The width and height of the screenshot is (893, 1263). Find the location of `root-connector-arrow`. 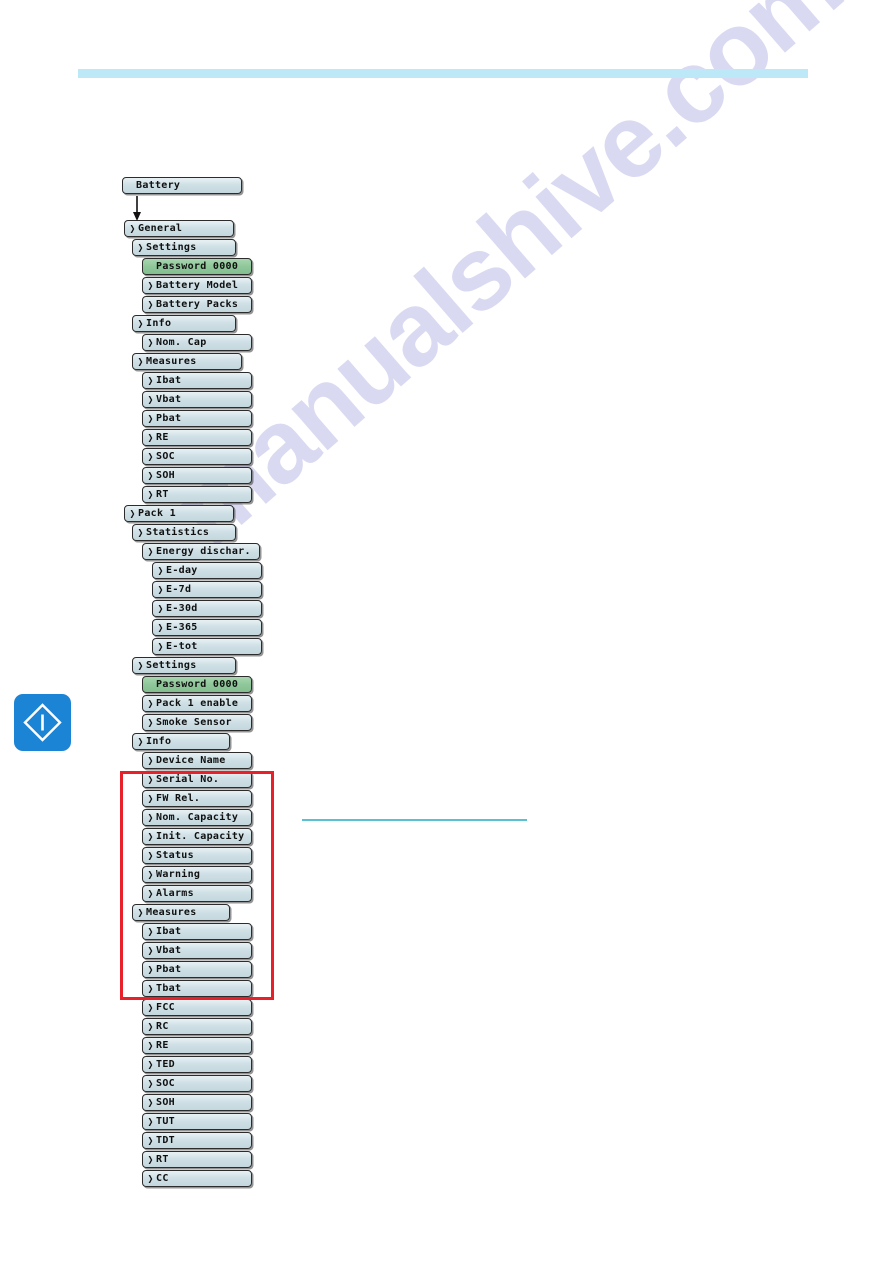

root-connector-arrow is located at coordinates (137, 208).